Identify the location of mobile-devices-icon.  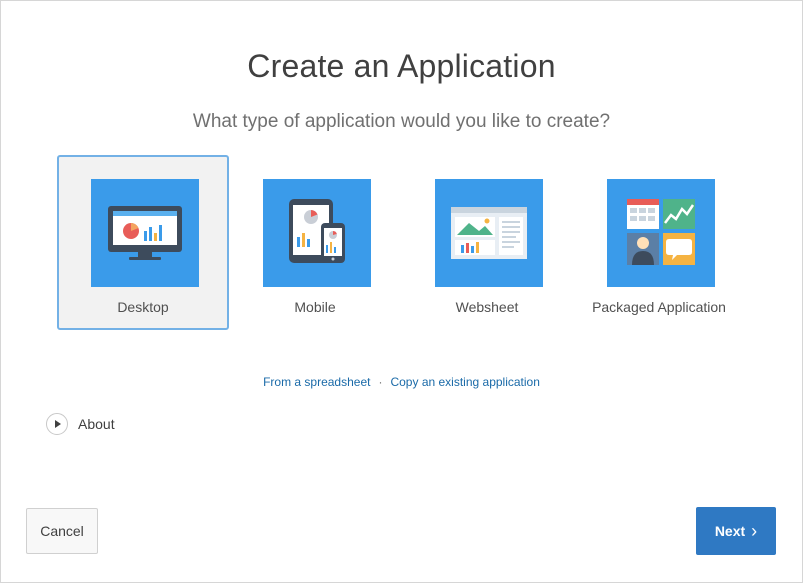
(317, 233).